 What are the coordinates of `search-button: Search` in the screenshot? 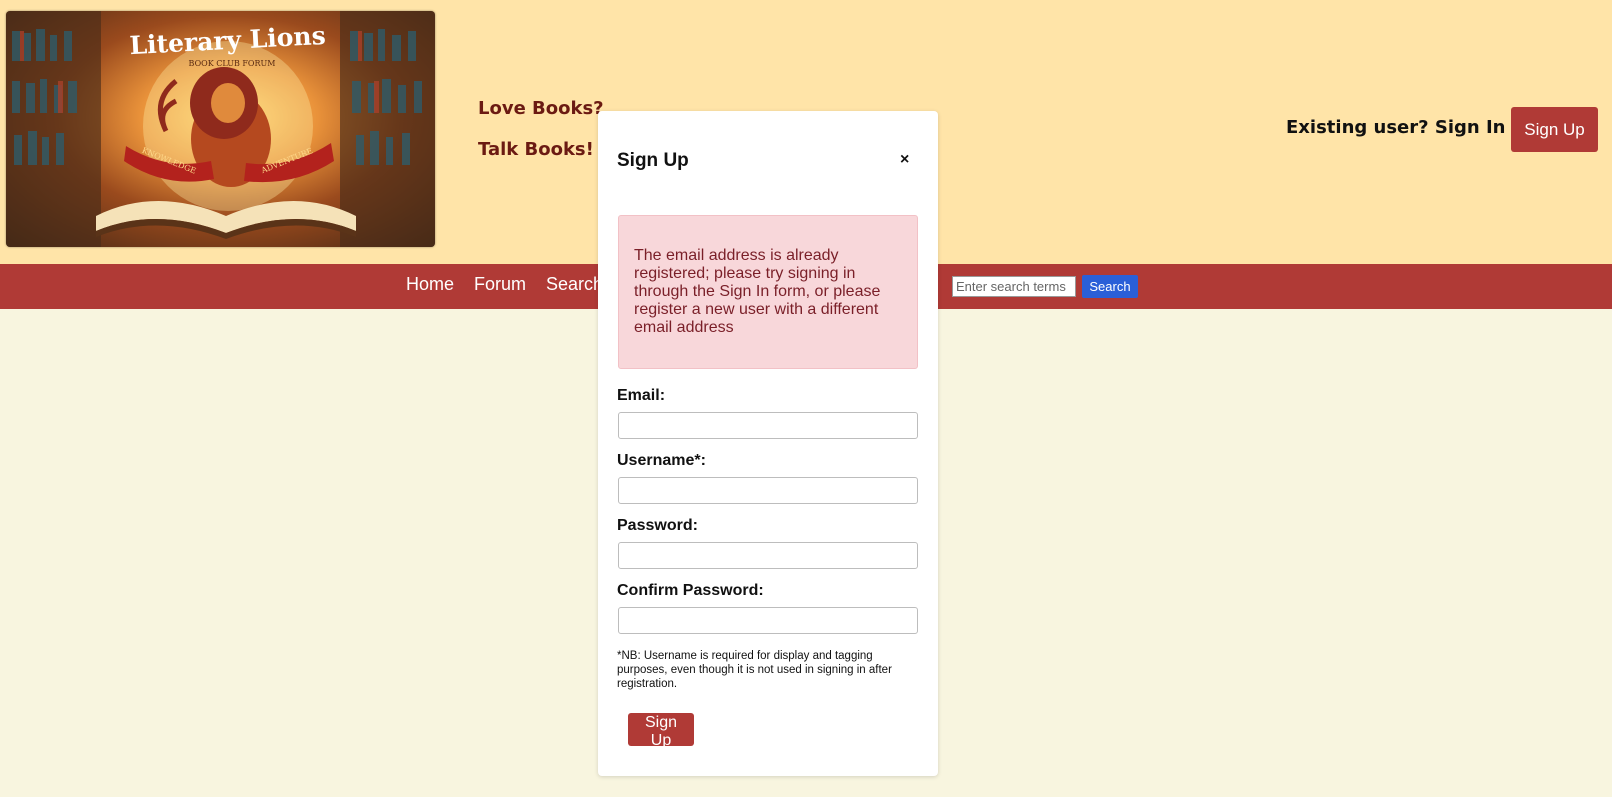 It's located at (1110, 286).